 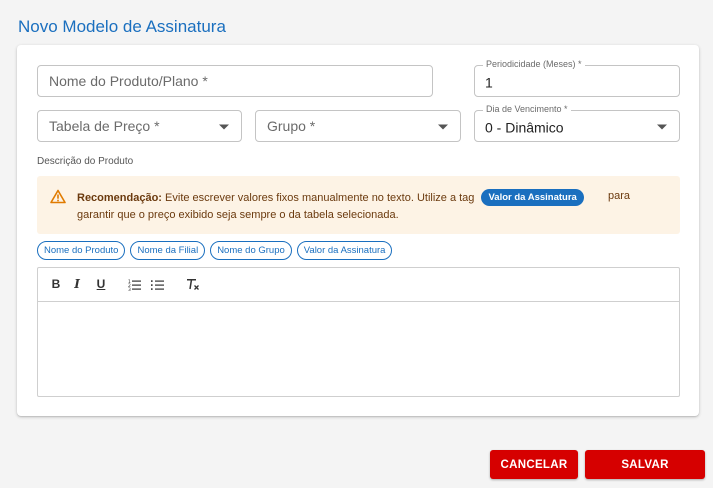 I want to click on chip-product-name: Nome do Produto, so click(x=81, y=250).